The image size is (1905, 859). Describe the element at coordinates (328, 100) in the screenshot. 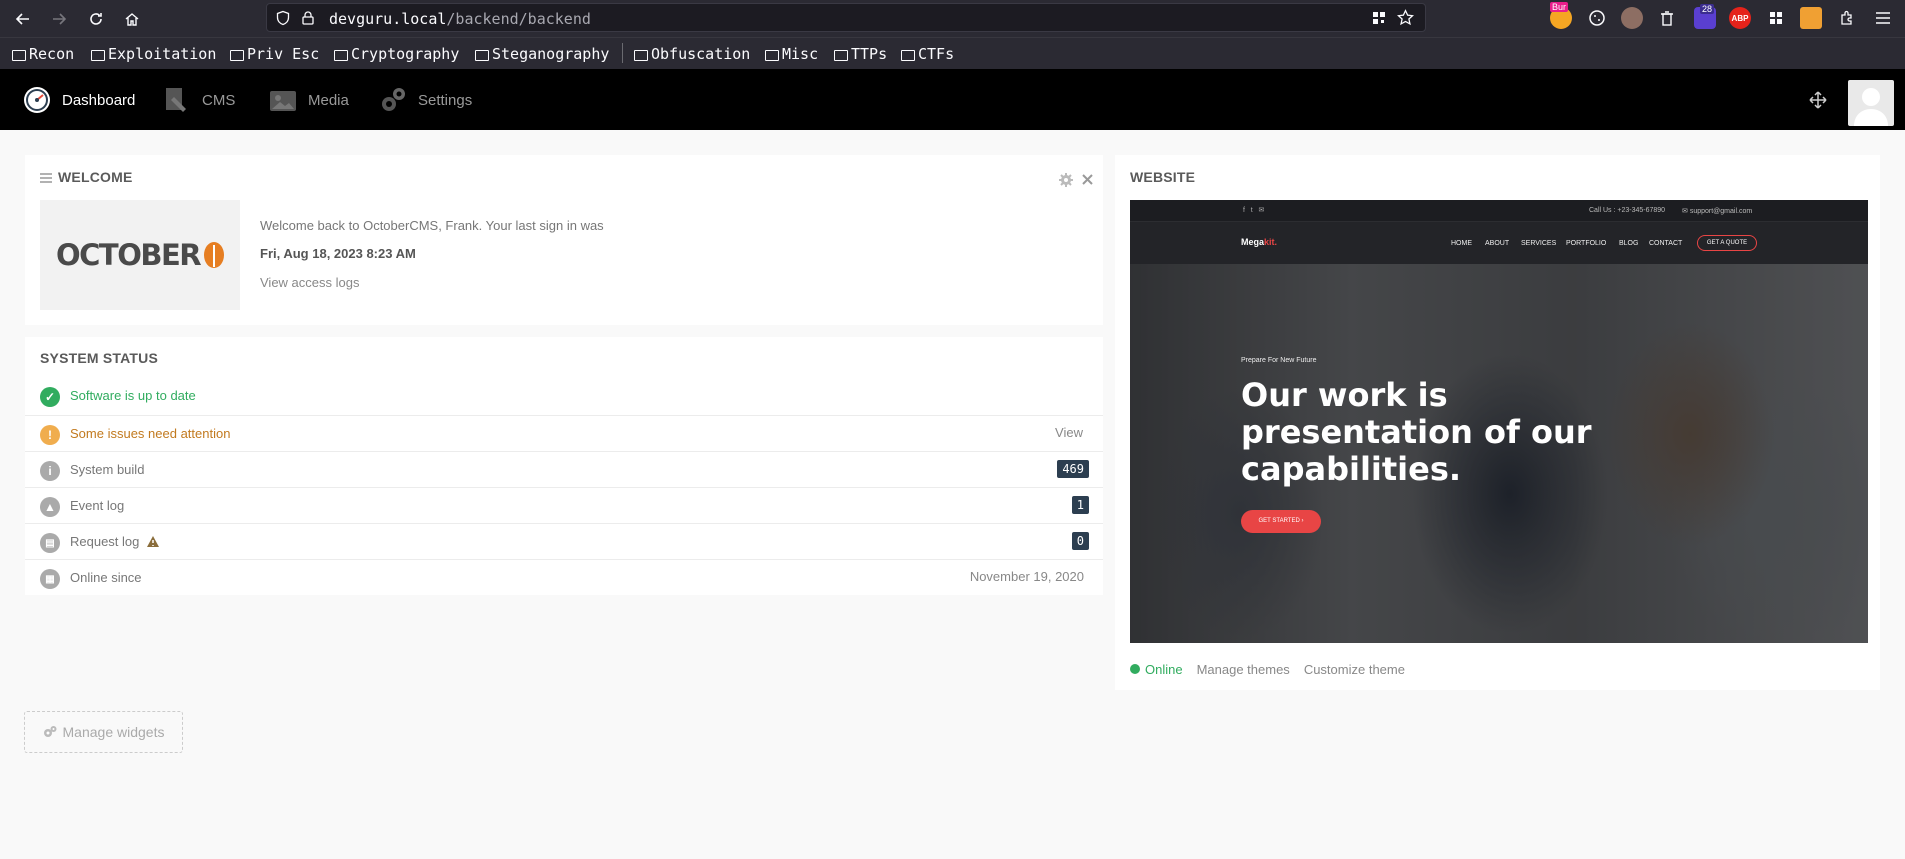

I see `nav-label: Media` at that location.